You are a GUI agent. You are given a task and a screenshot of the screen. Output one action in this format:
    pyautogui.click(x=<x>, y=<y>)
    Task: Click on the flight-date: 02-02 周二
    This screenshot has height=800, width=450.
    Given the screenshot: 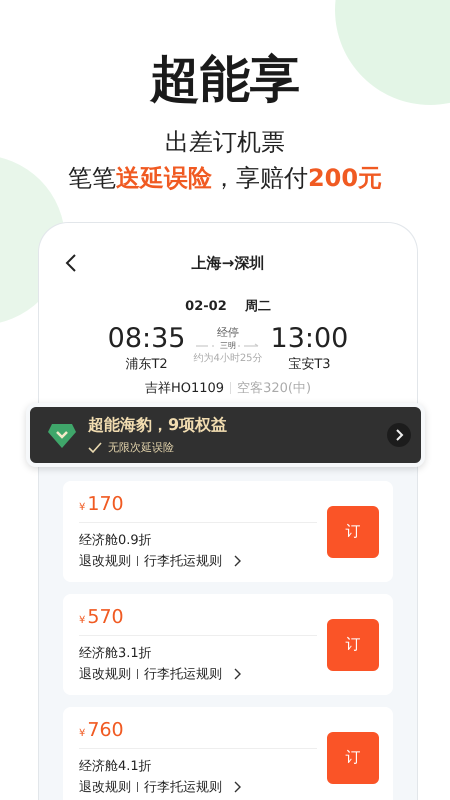 What is the action you would take?
    pyautogui.click(x=228, y=306)
    